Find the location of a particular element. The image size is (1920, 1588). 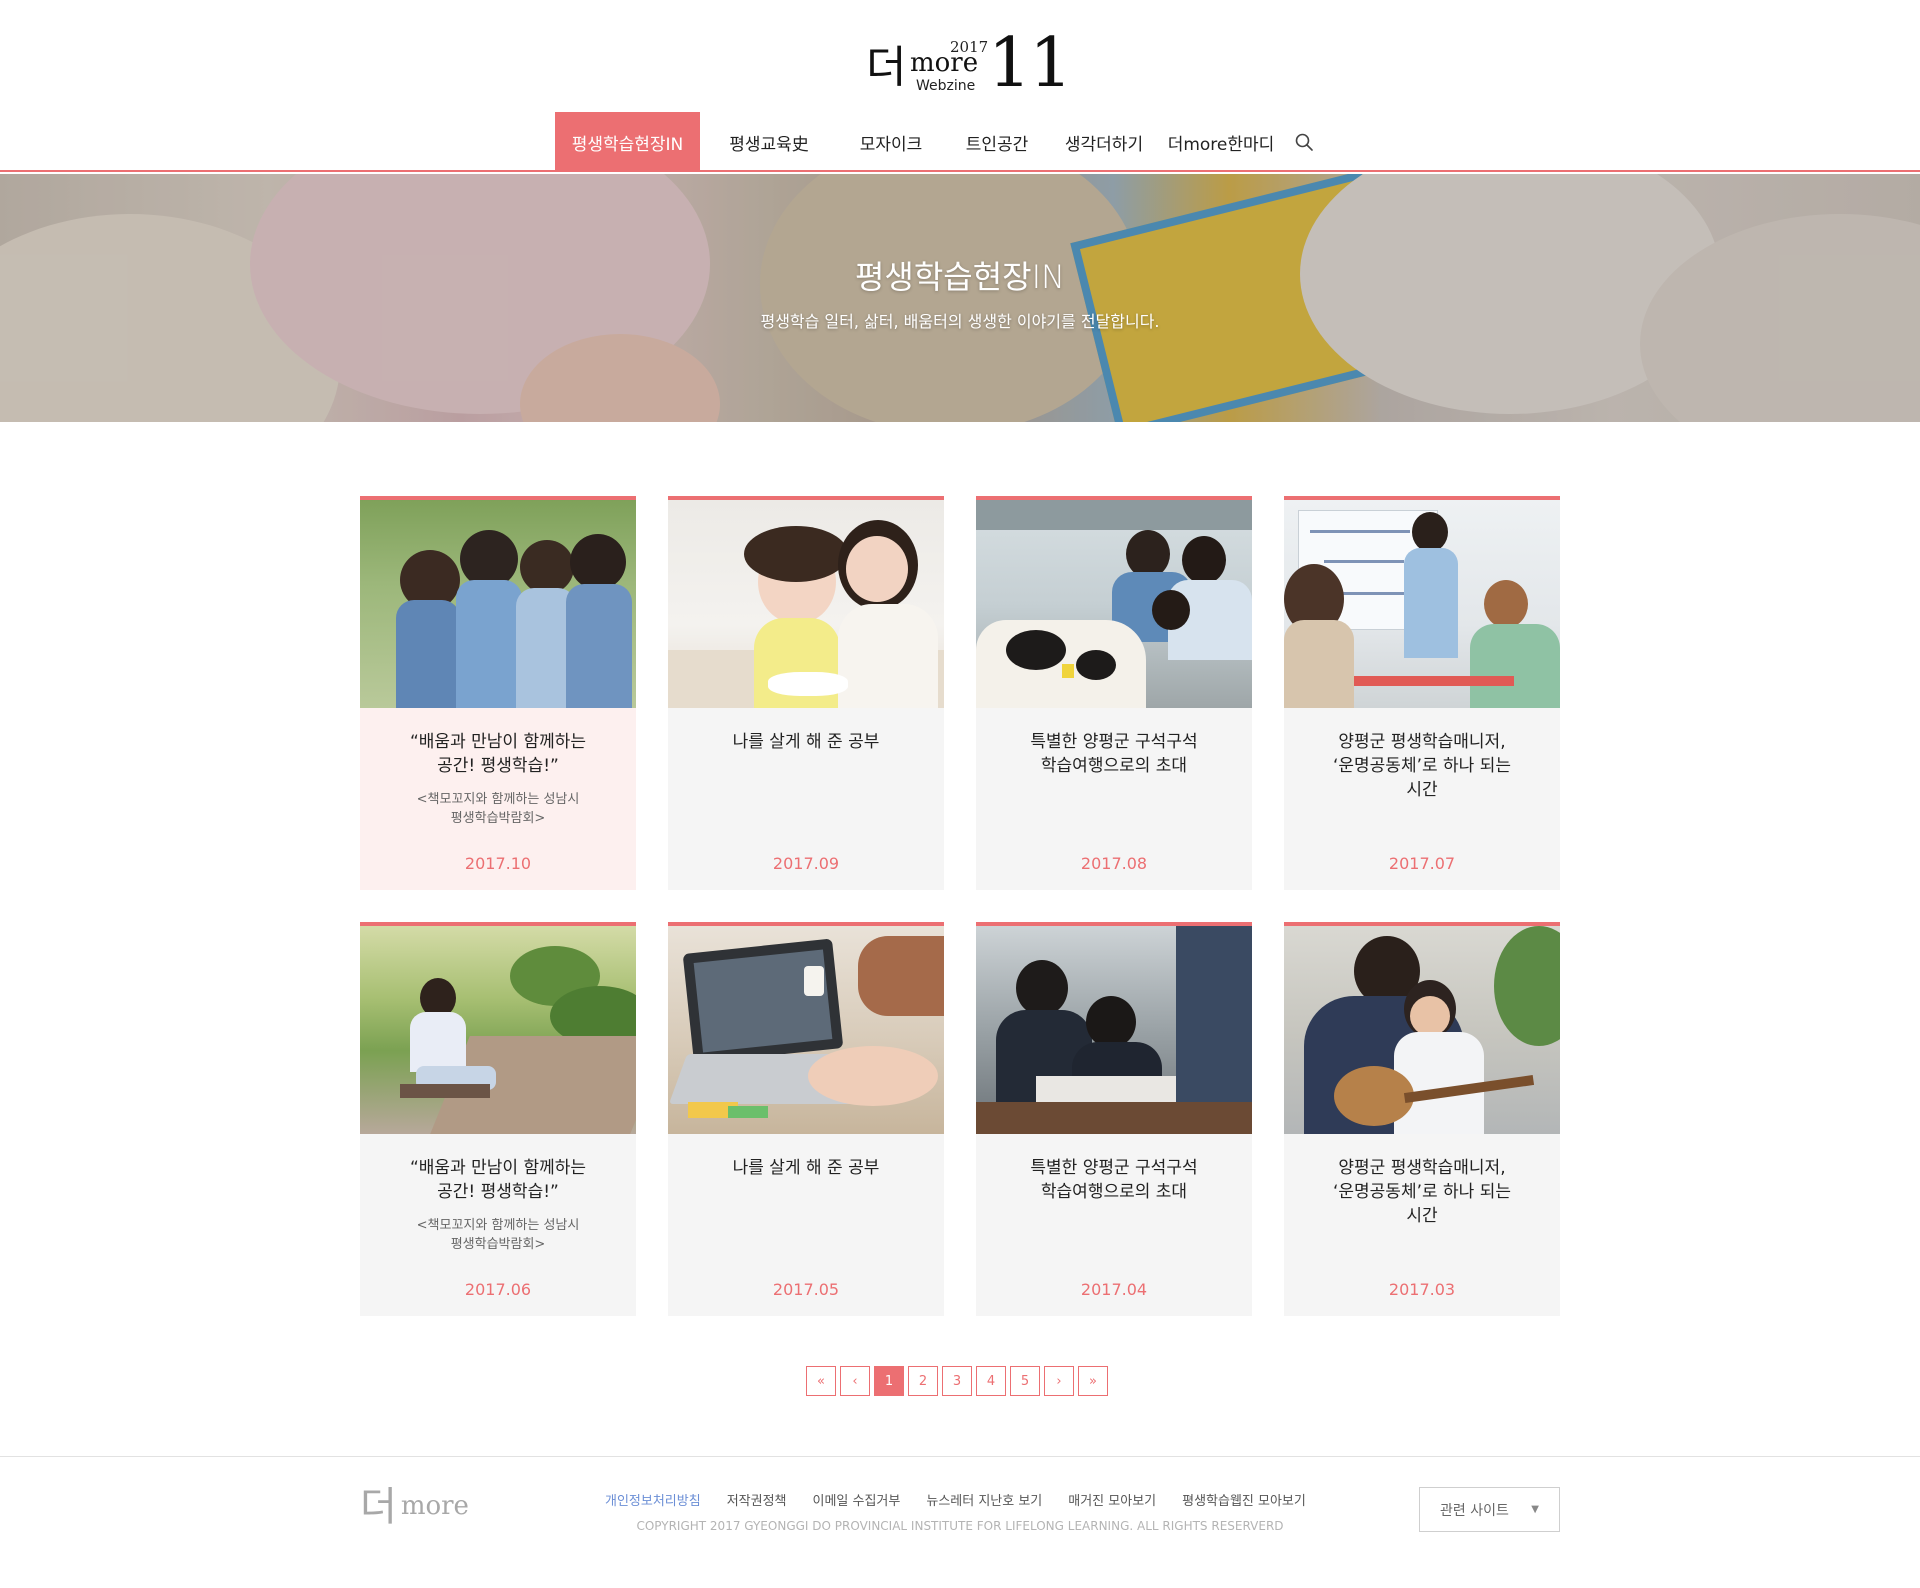

card-date: 2017.04 is located at coordinates (1114, 1289).